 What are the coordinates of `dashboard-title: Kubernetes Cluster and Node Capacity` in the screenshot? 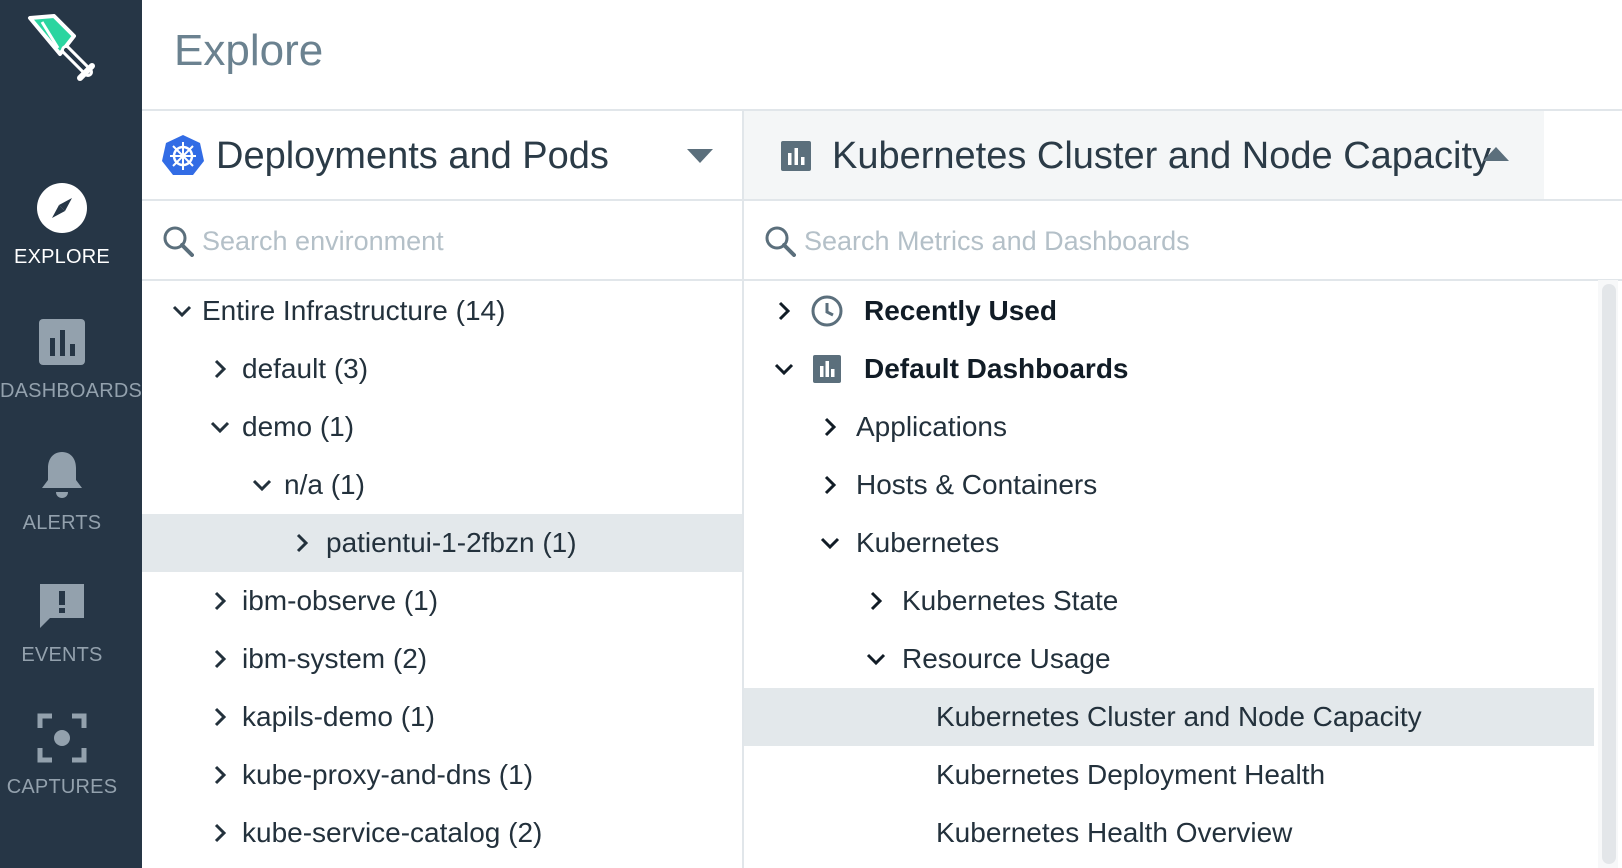 It's located at (1162, 156).